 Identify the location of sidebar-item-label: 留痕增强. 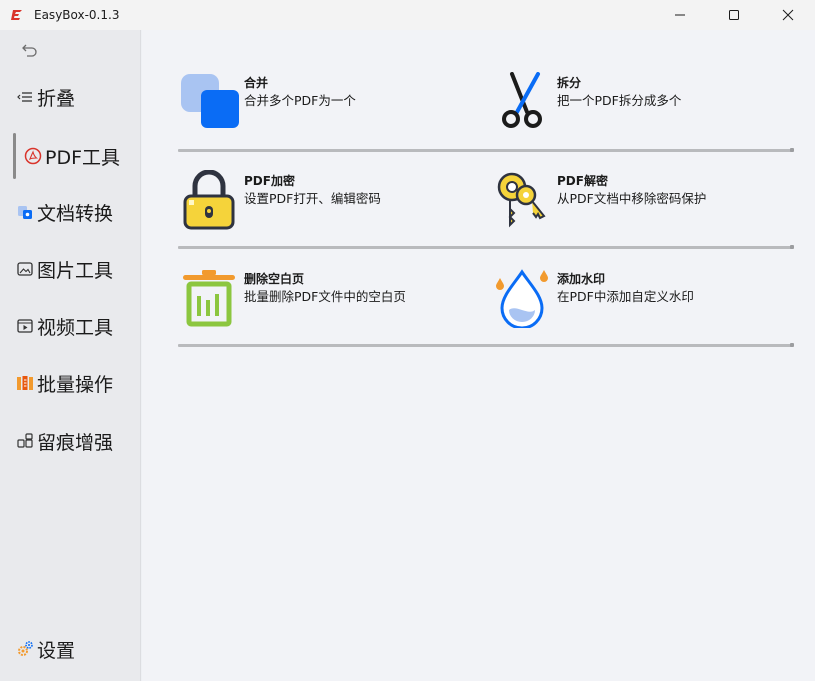
(75, 442).